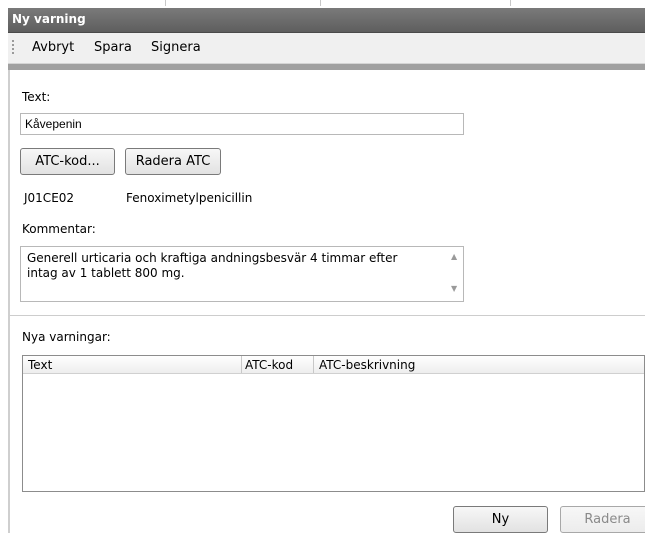 This screenshot has width=645, height=533. I want to click on column-header-text: Text, so click(40, 365).